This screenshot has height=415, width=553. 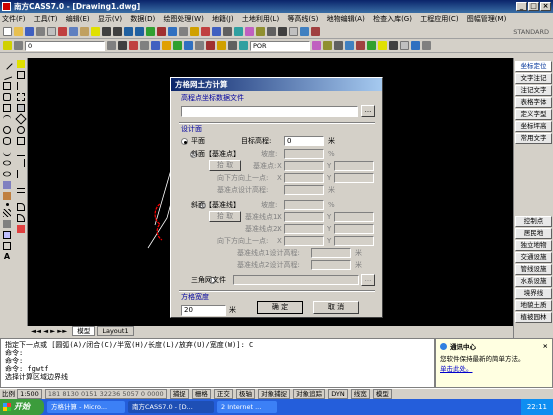 What do you see at coordinates (304, 229) in the screenshot?
I see `sl-pt2-x` at bounding box center [304, 229].